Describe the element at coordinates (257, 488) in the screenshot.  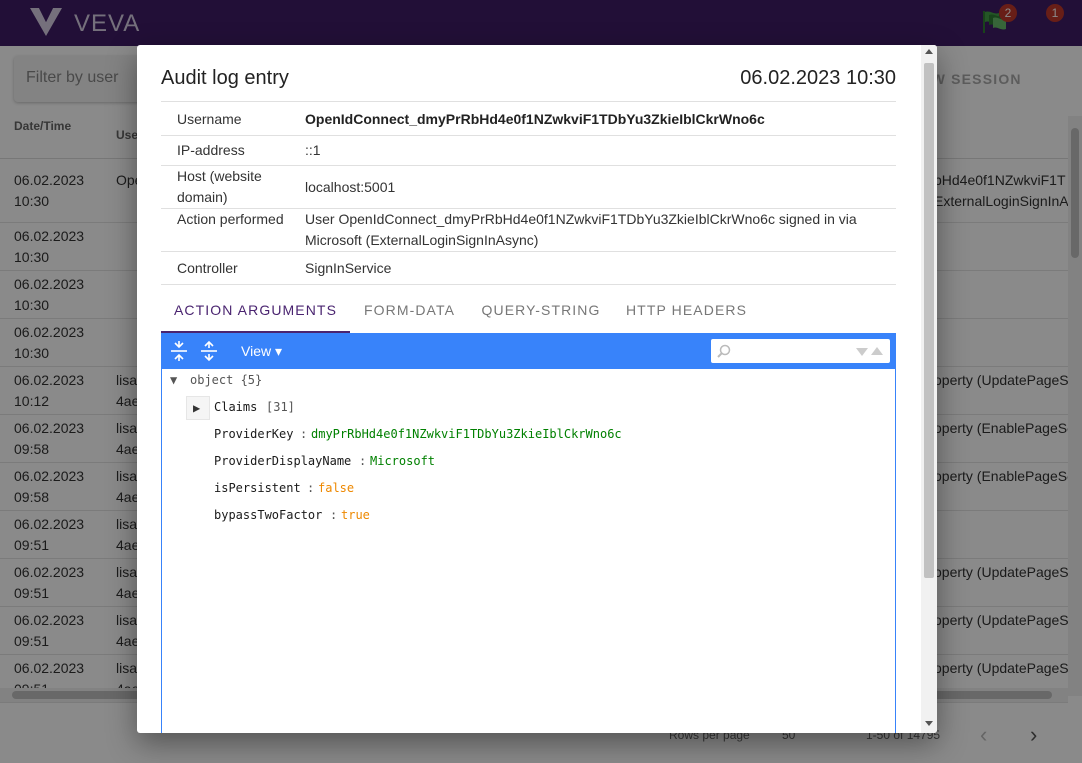
I see `json-key: isPersistent` at that location.